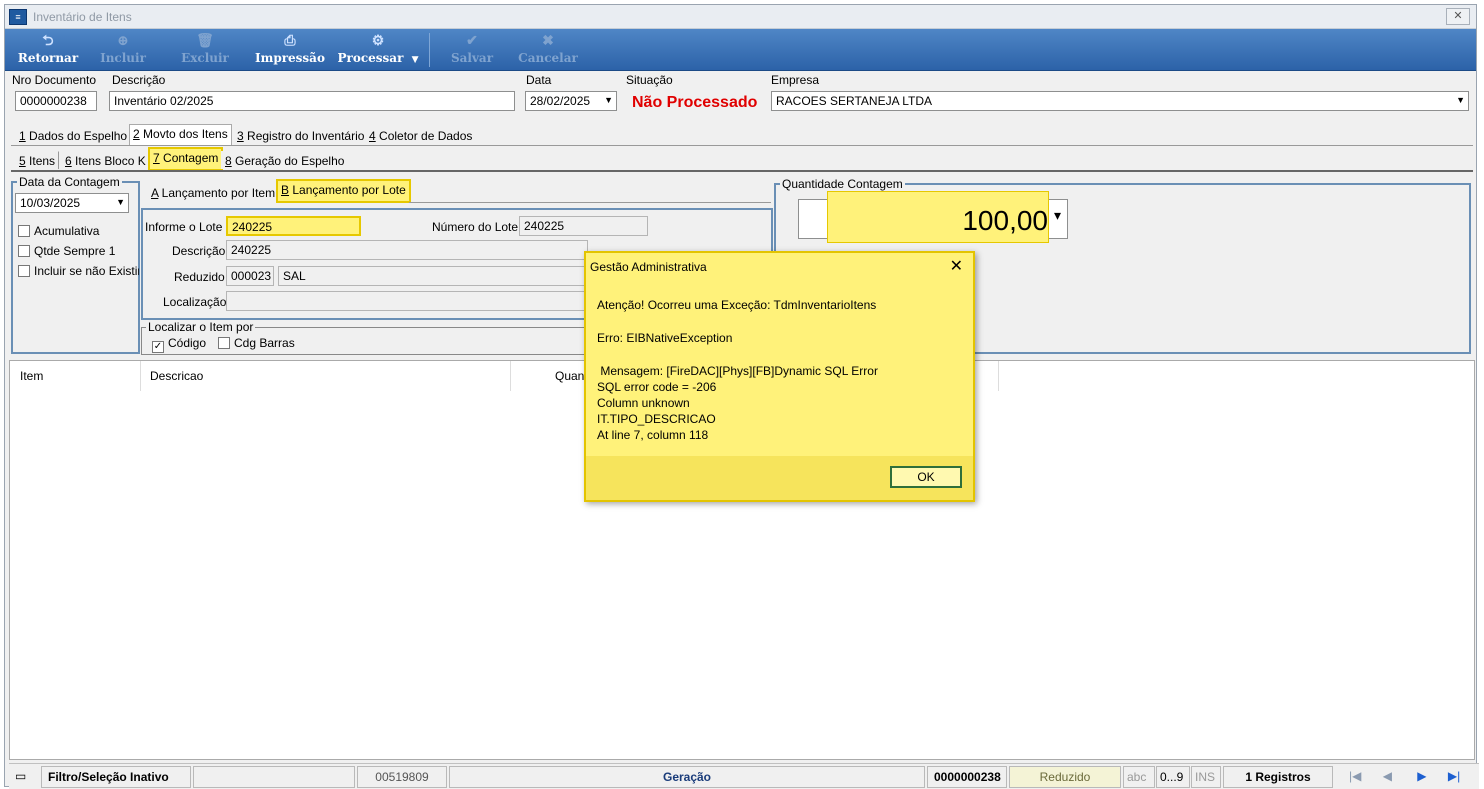  What do you see at coordinates (956, 266) in the screenshot?
I see `dialog-close-icon: ✕` at bounding box center [956, 266].